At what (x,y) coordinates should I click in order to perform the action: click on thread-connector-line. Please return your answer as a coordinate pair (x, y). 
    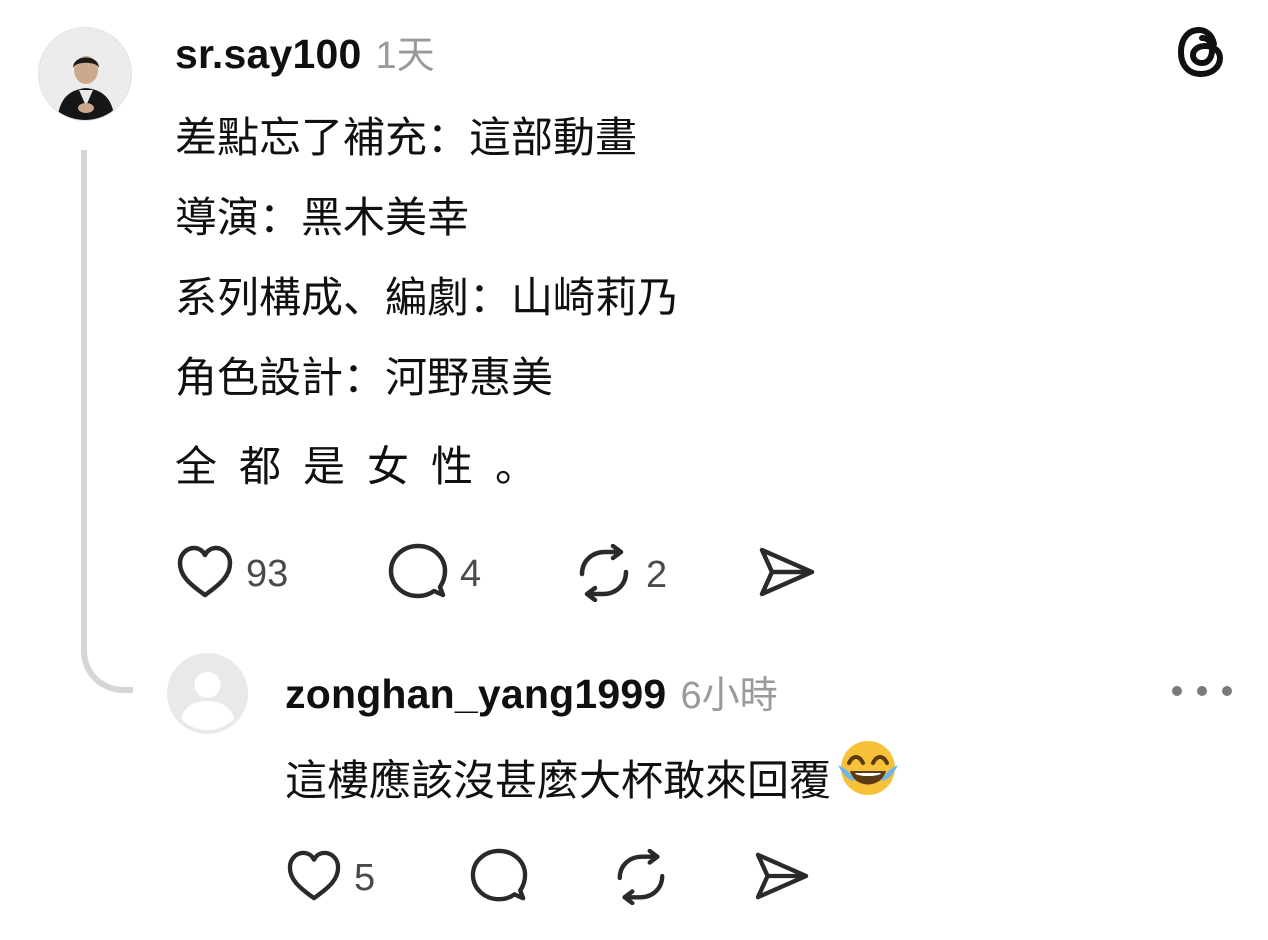
    Looking at the image, I should click on (107, 421).